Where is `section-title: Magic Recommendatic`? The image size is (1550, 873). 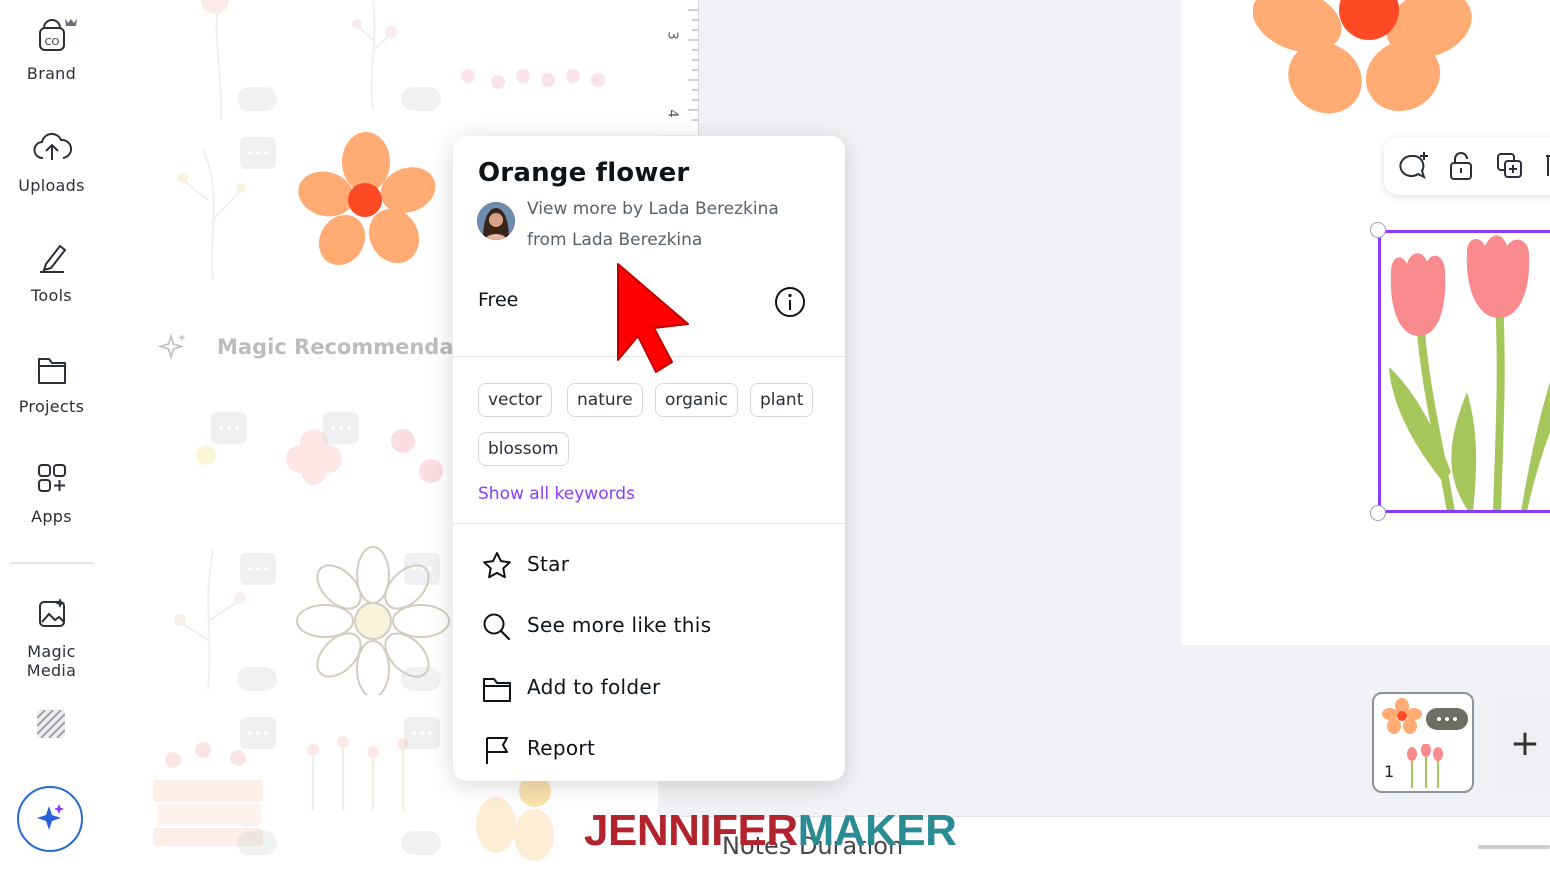 section-title: Magic Recommendatic is located at coordinates (350, 347).